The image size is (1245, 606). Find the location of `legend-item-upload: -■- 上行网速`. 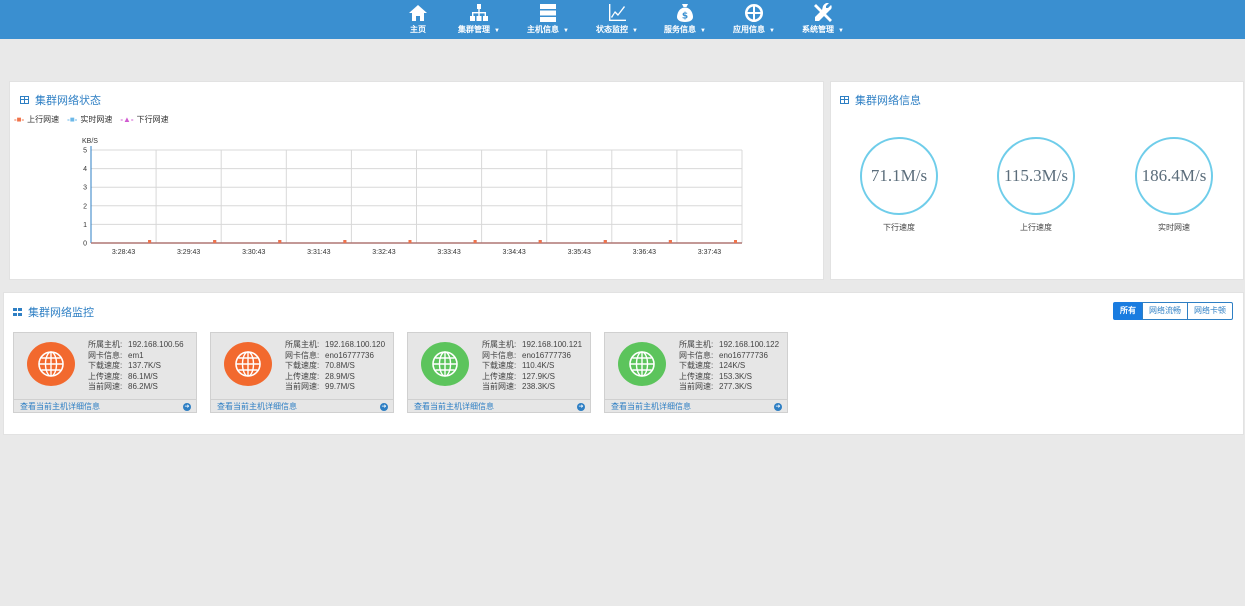

legend-item-upload: -■- 上行网速 is located at coordinates (36, 119).